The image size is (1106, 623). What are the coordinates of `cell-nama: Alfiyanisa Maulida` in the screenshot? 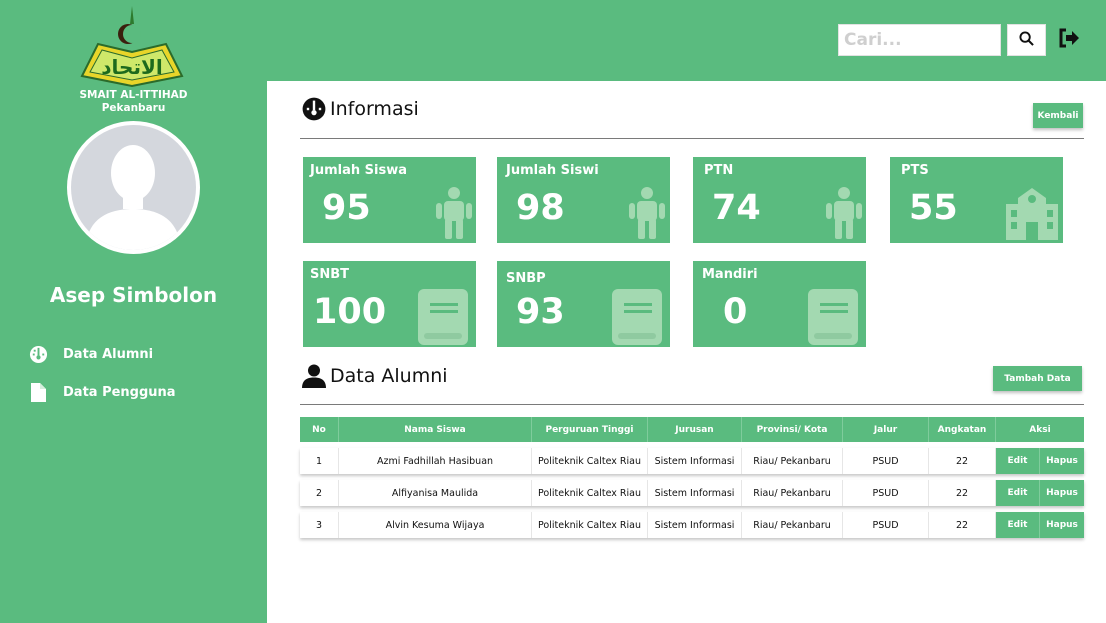 It's located at (435, 493).